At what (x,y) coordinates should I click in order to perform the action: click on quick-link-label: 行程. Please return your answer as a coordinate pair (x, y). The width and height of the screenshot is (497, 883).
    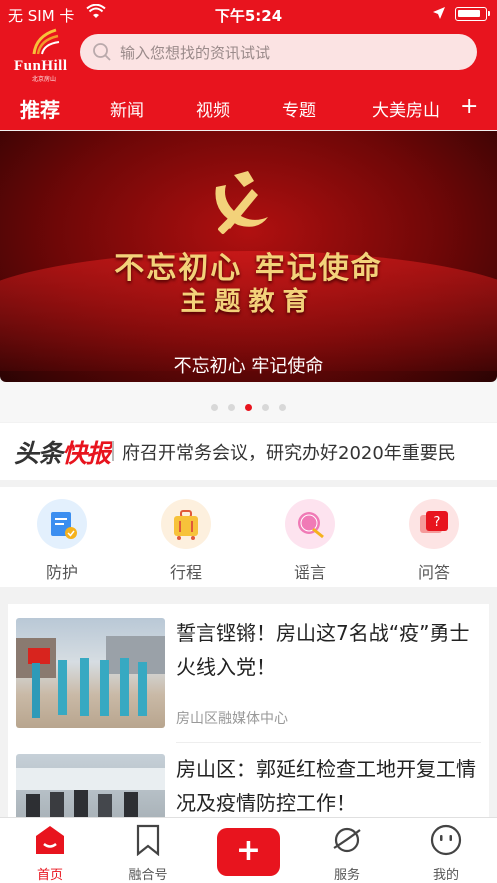
    Looking at the image, I should click on (185, 572).